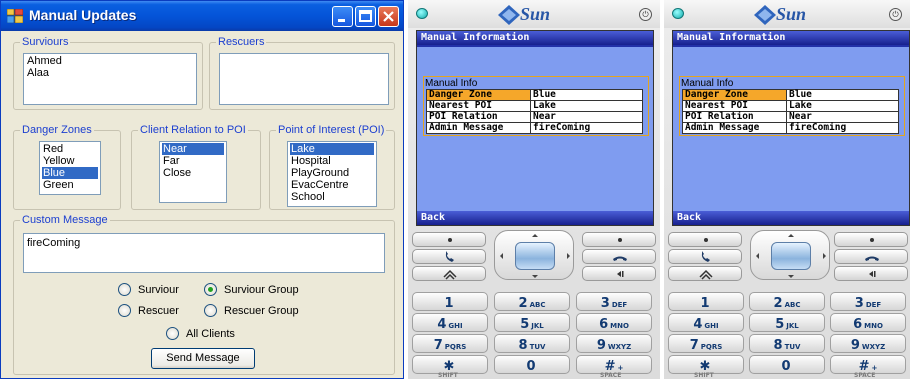  Describe the element at coordinates (842, 117) in the screenshot. I see `row-value: Near` at that location.